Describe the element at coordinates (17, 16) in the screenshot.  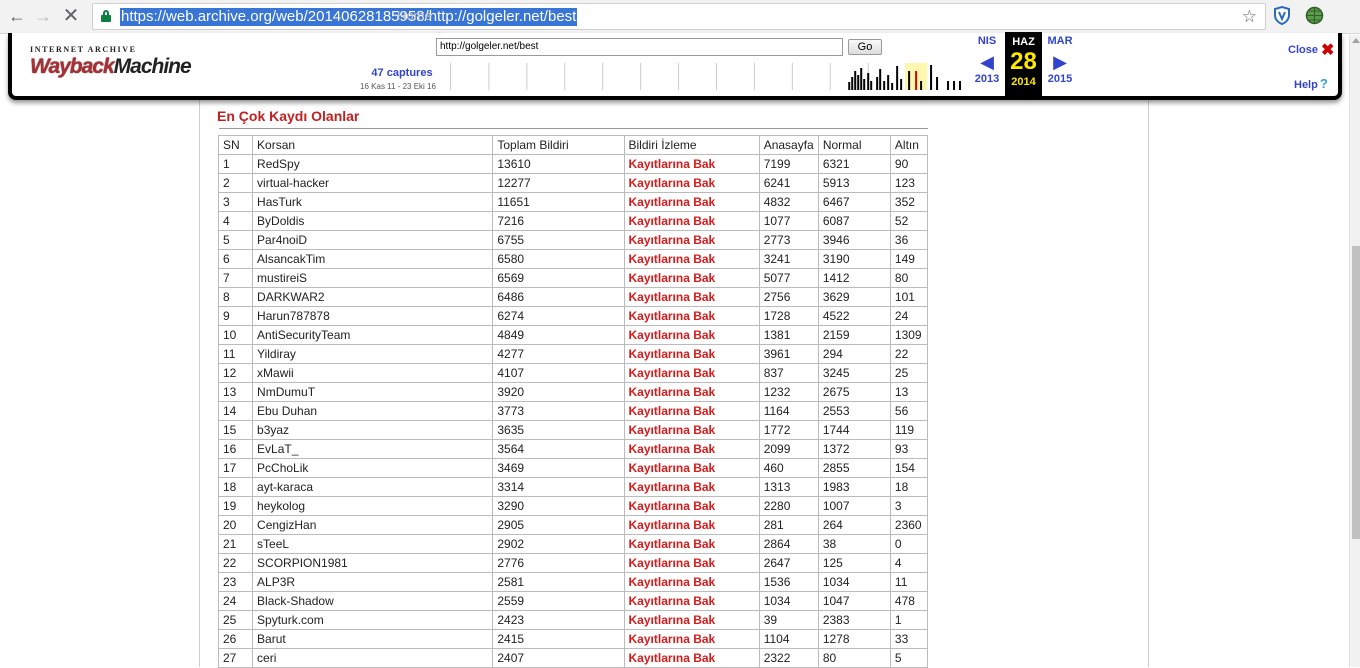
I see `back-arrow-icon: ←` at that location.